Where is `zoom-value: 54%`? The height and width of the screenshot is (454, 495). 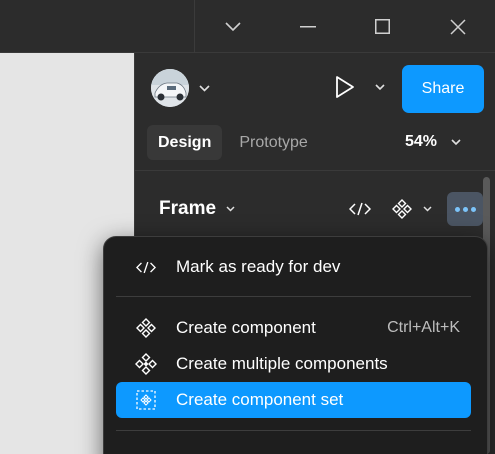 zoom-value: 54% is located at coordinates (421, 141).